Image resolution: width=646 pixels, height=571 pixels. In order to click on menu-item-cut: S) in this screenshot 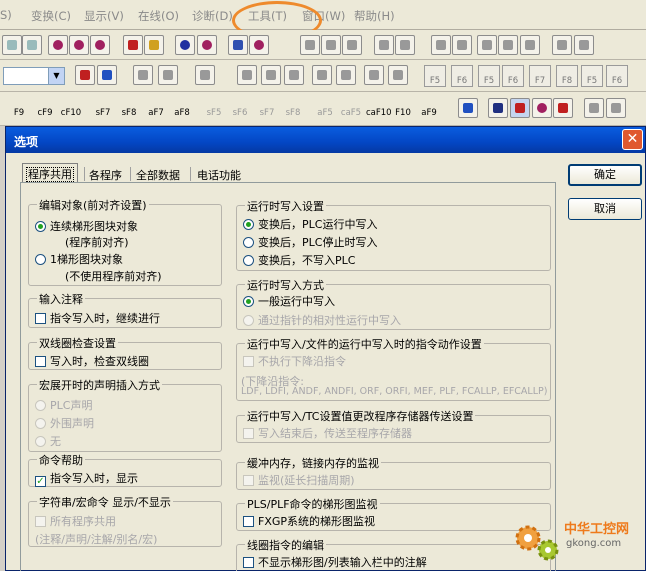, I will do `click(6, 15)`.